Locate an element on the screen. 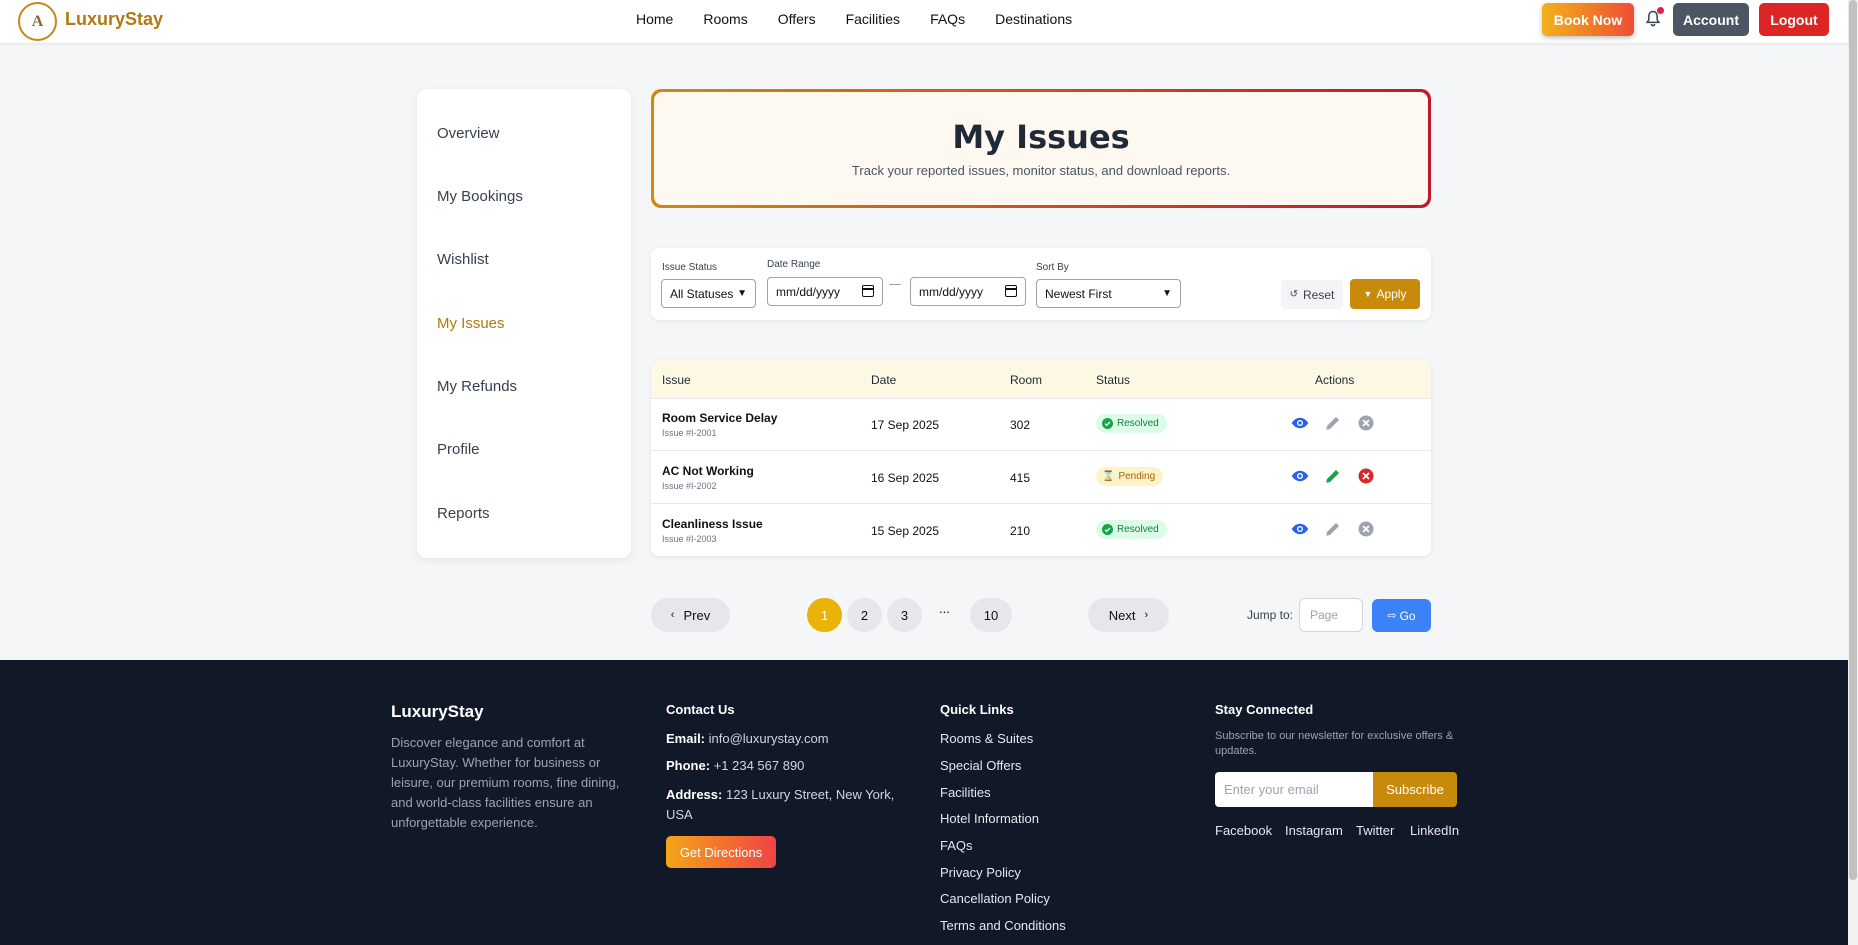 The image size is (1858, 945). nav-offers: Offers is located at coordinates (797, 19).